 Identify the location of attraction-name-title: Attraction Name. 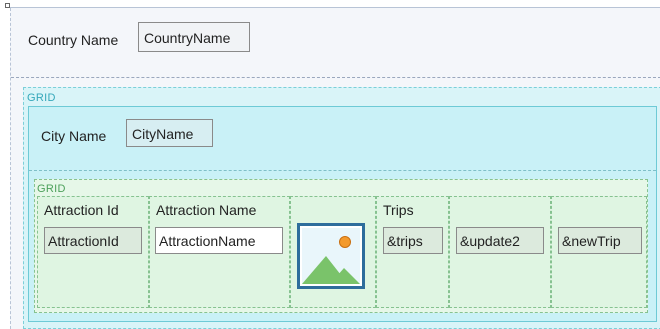
(206, 210).